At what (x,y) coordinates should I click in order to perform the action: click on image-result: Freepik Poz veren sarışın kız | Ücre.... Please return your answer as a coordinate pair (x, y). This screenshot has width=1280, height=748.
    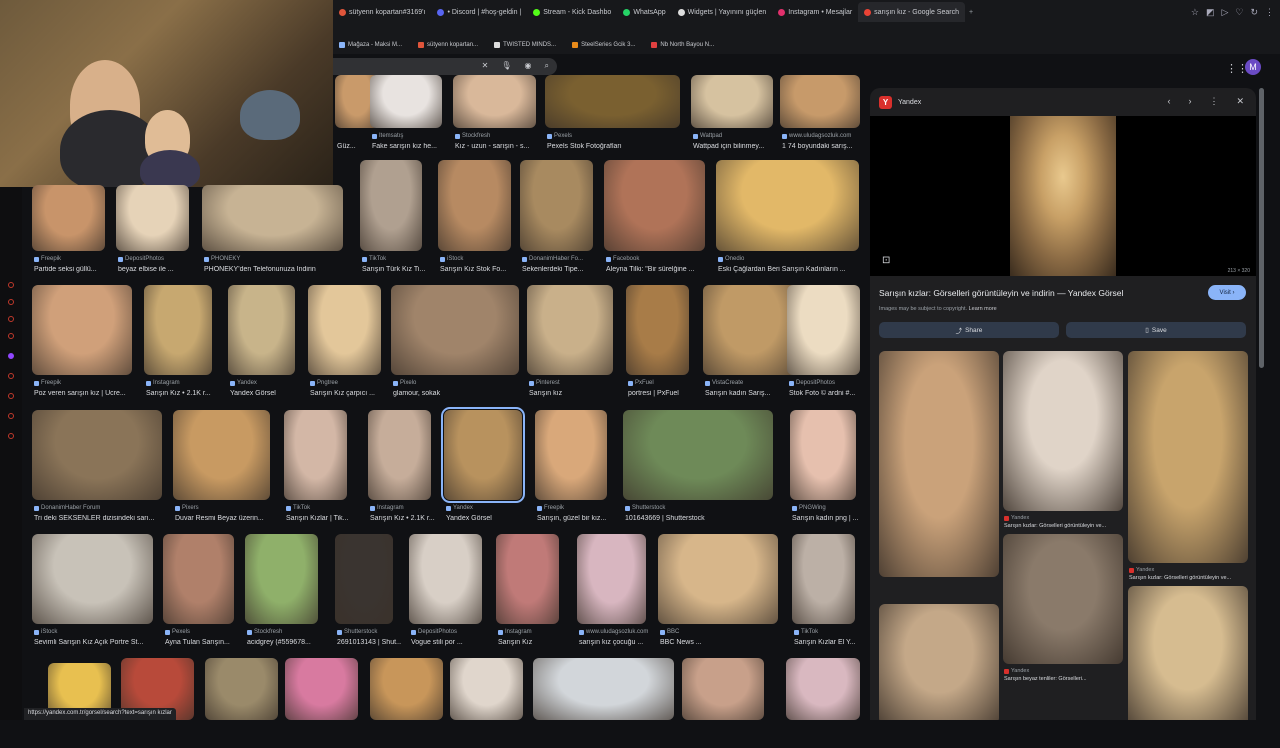
    Looking at the image, I should click on (82, 344).